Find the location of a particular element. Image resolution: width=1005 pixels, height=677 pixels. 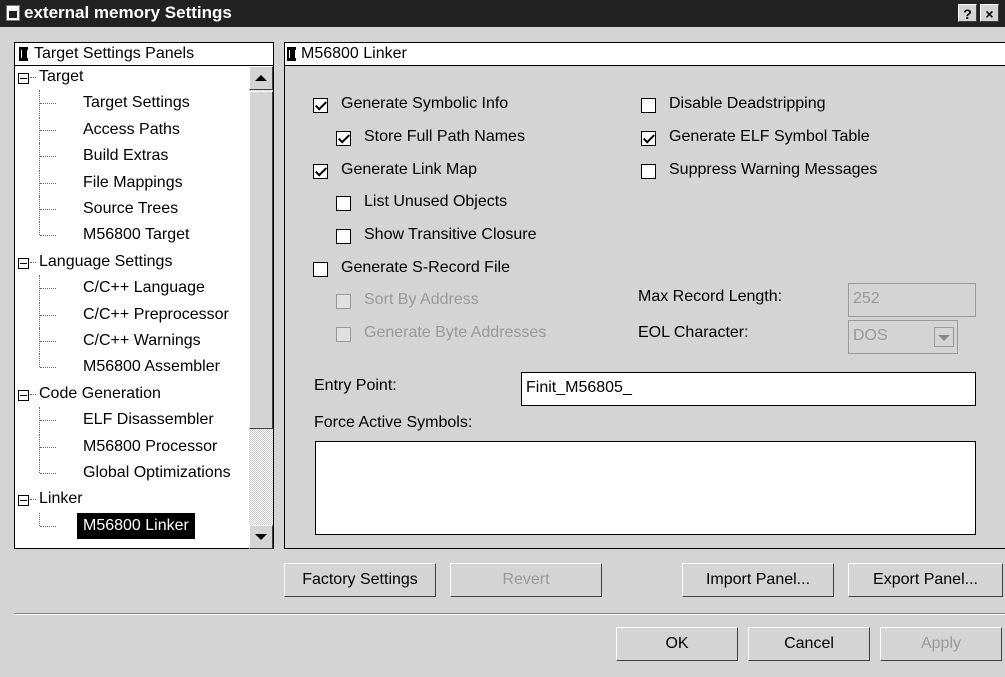

tree-item: Global Optimizations is located at coordinates (132, 473).